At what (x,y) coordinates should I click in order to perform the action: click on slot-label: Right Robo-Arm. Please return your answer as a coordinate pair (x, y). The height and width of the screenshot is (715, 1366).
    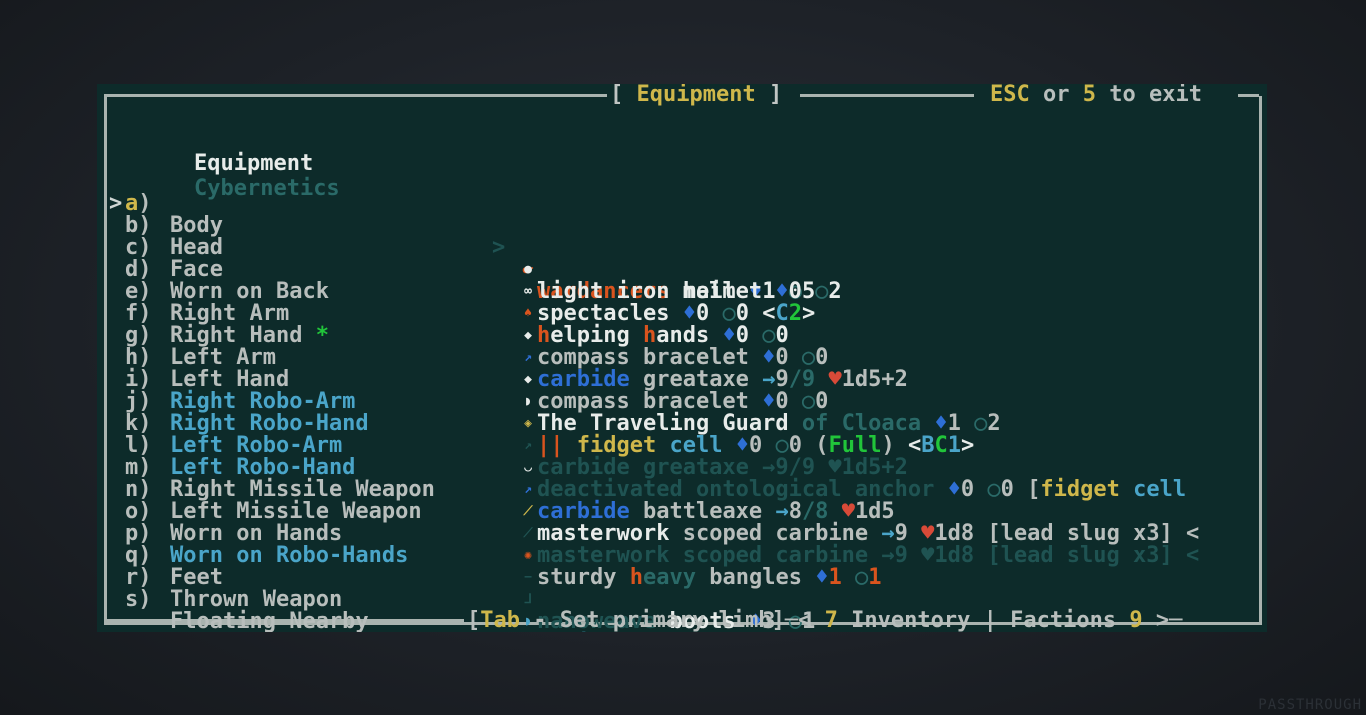
    Looking at the image, I should click on (263, 401).